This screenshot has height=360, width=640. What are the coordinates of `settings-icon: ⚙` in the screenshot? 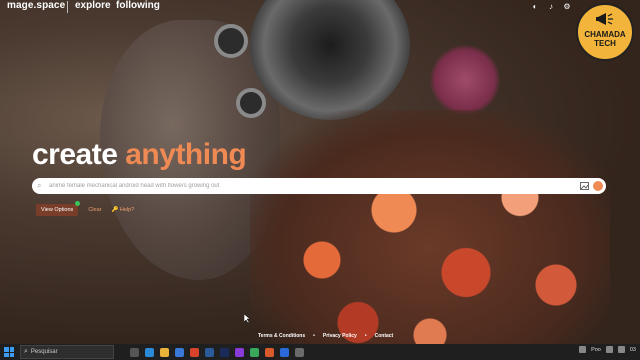 It's located at (567, 7).